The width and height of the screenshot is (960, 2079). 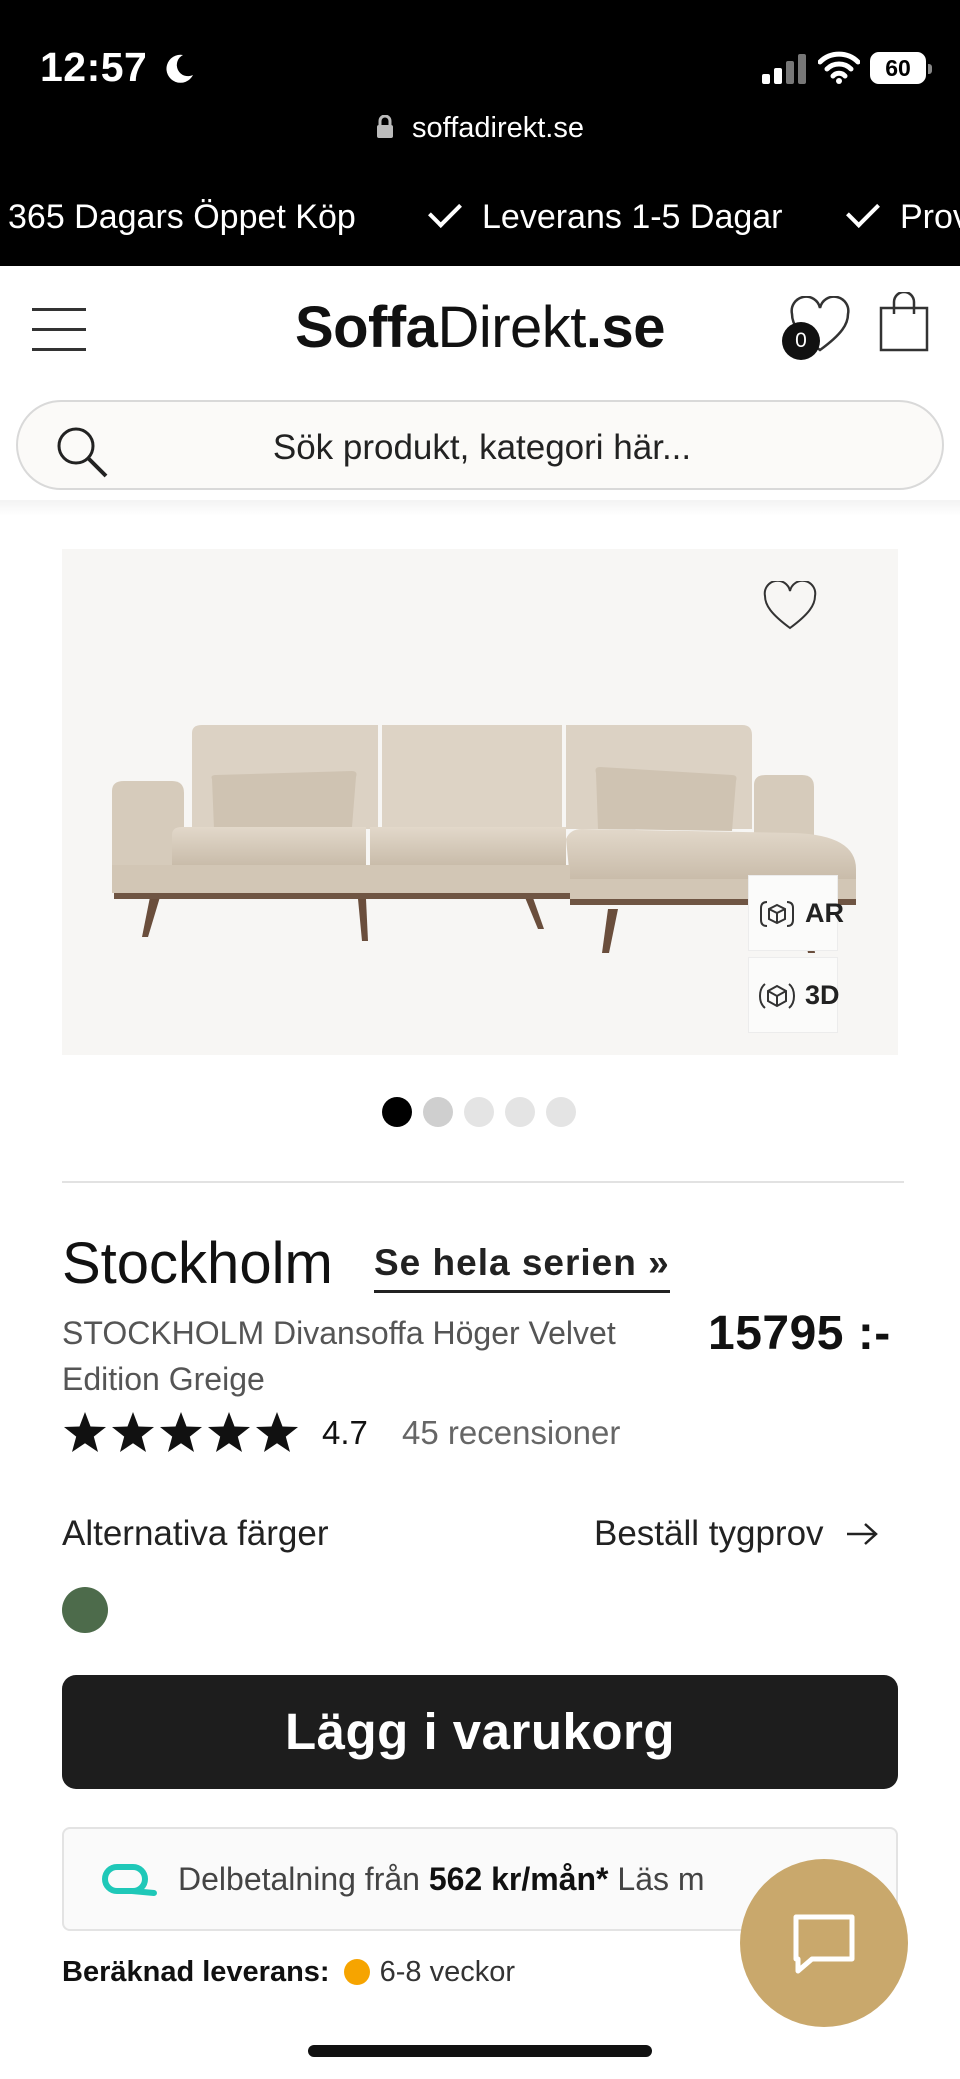 I want to click on wishlist-count-badge: 0, so click(x=801, y=341).